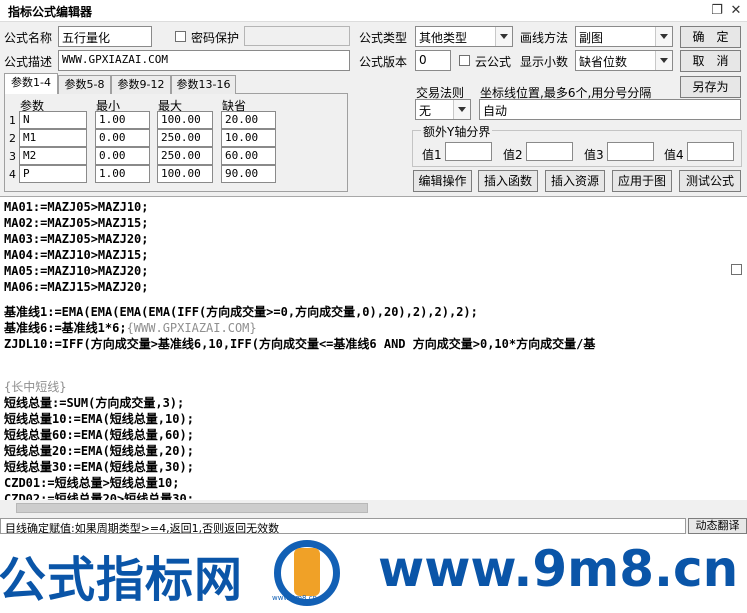 Image resolution: width=747 pixels, height=613 pixels. Describe the element at coordinates (343, 526) in the screenshot. I see `status-bar: 目线确定赋值:如果周期类型>=4,返回1,否则返回无效数` at that location.